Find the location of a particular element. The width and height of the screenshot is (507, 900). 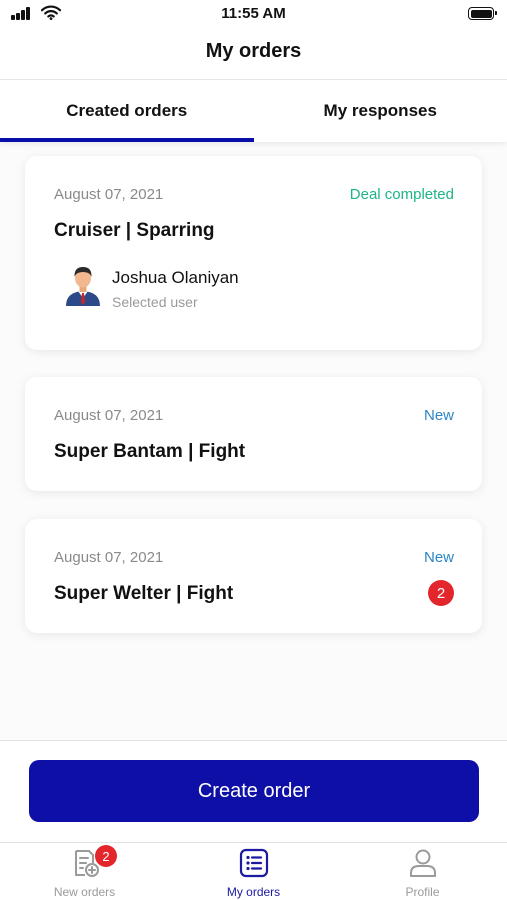

avatar is located at coordinates (83, 286).